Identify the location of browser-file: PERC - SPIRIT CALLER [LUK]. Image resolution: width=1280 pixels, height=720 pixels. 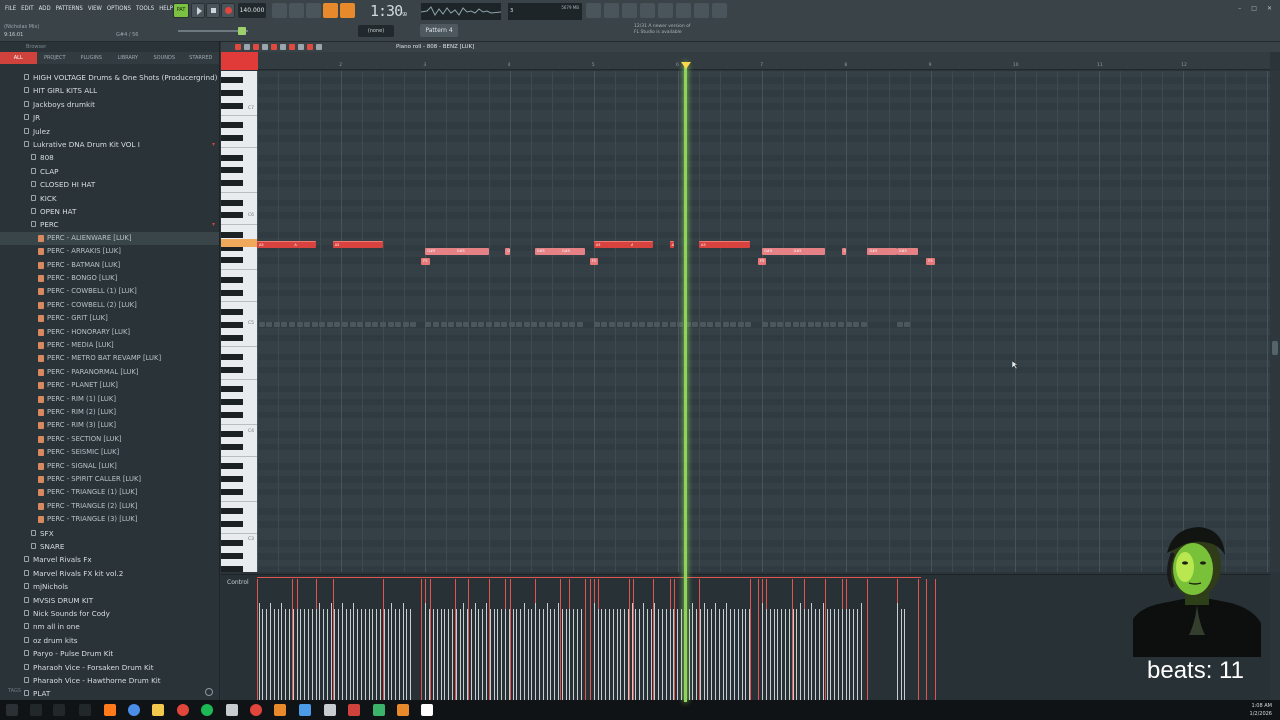
(109, 479).